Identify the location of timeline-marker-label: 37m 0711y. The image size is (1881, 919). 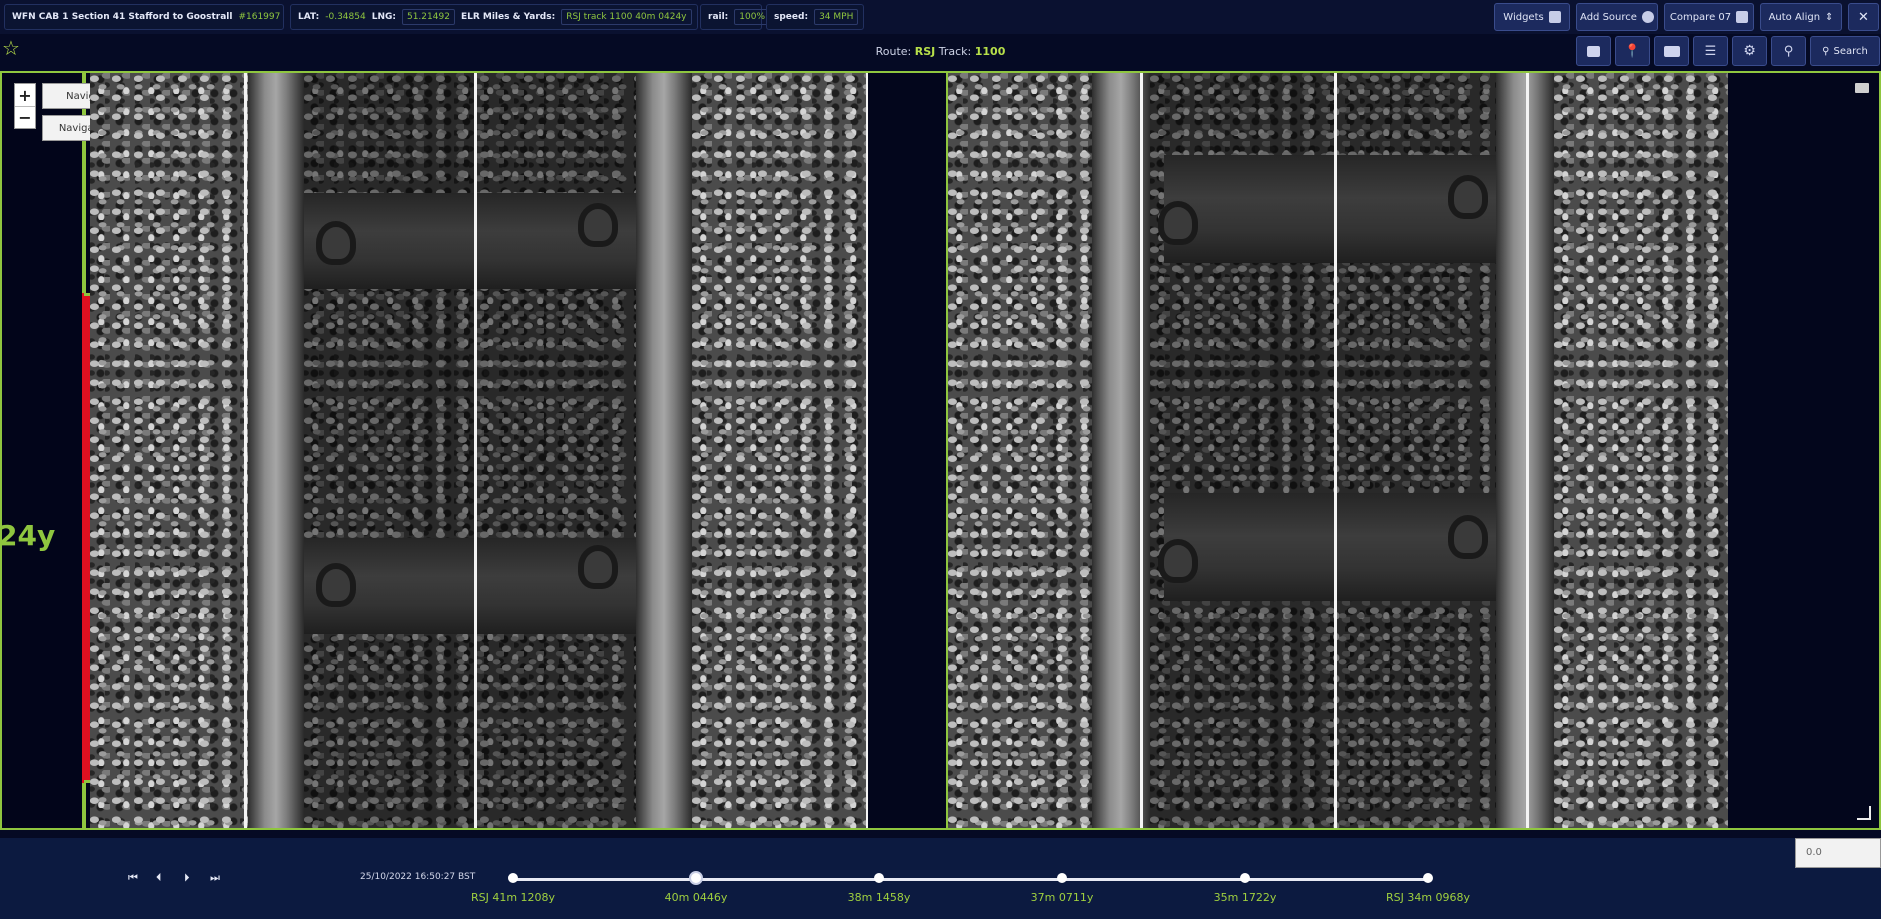
(1062, 897).